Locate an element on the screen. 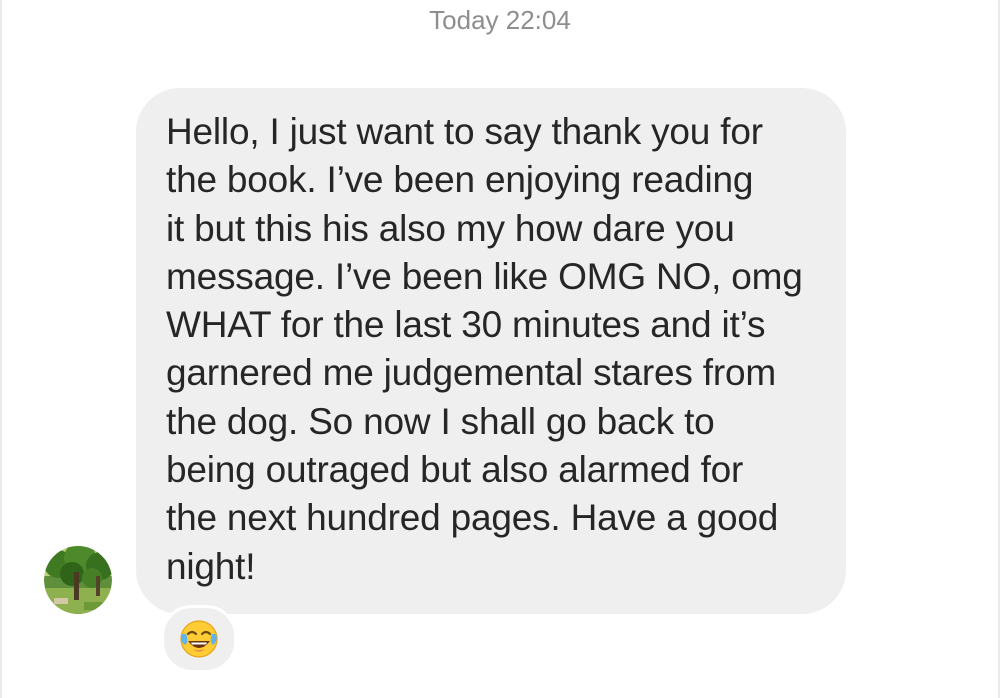 This screenshot has height=698, width=1000. message-line: Hello, I just want to say thank you for is located at coordinates (464, 131).